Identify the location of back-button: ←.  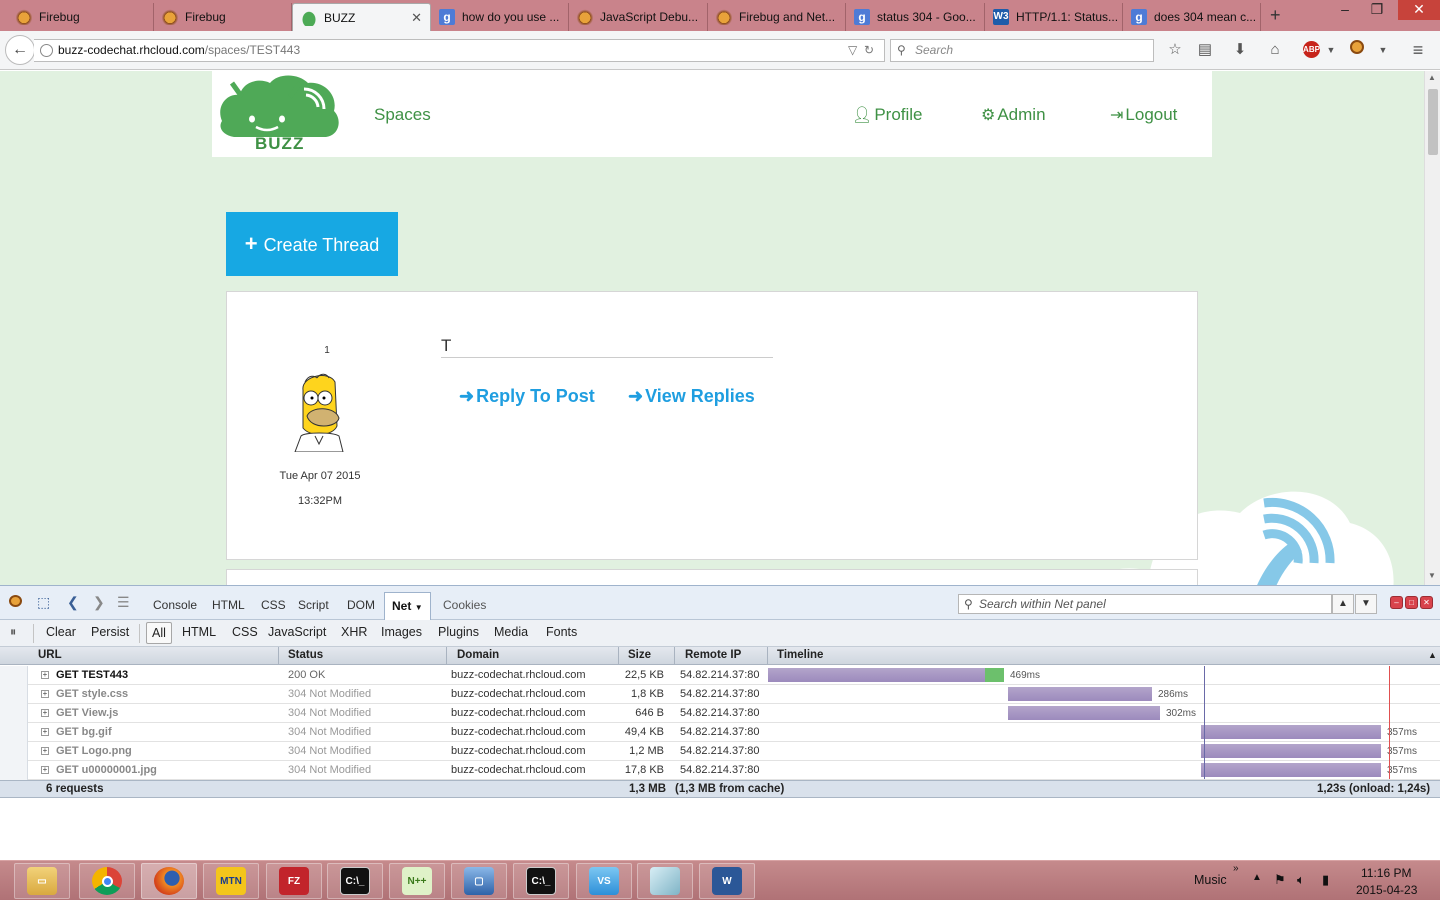
(20, 50).